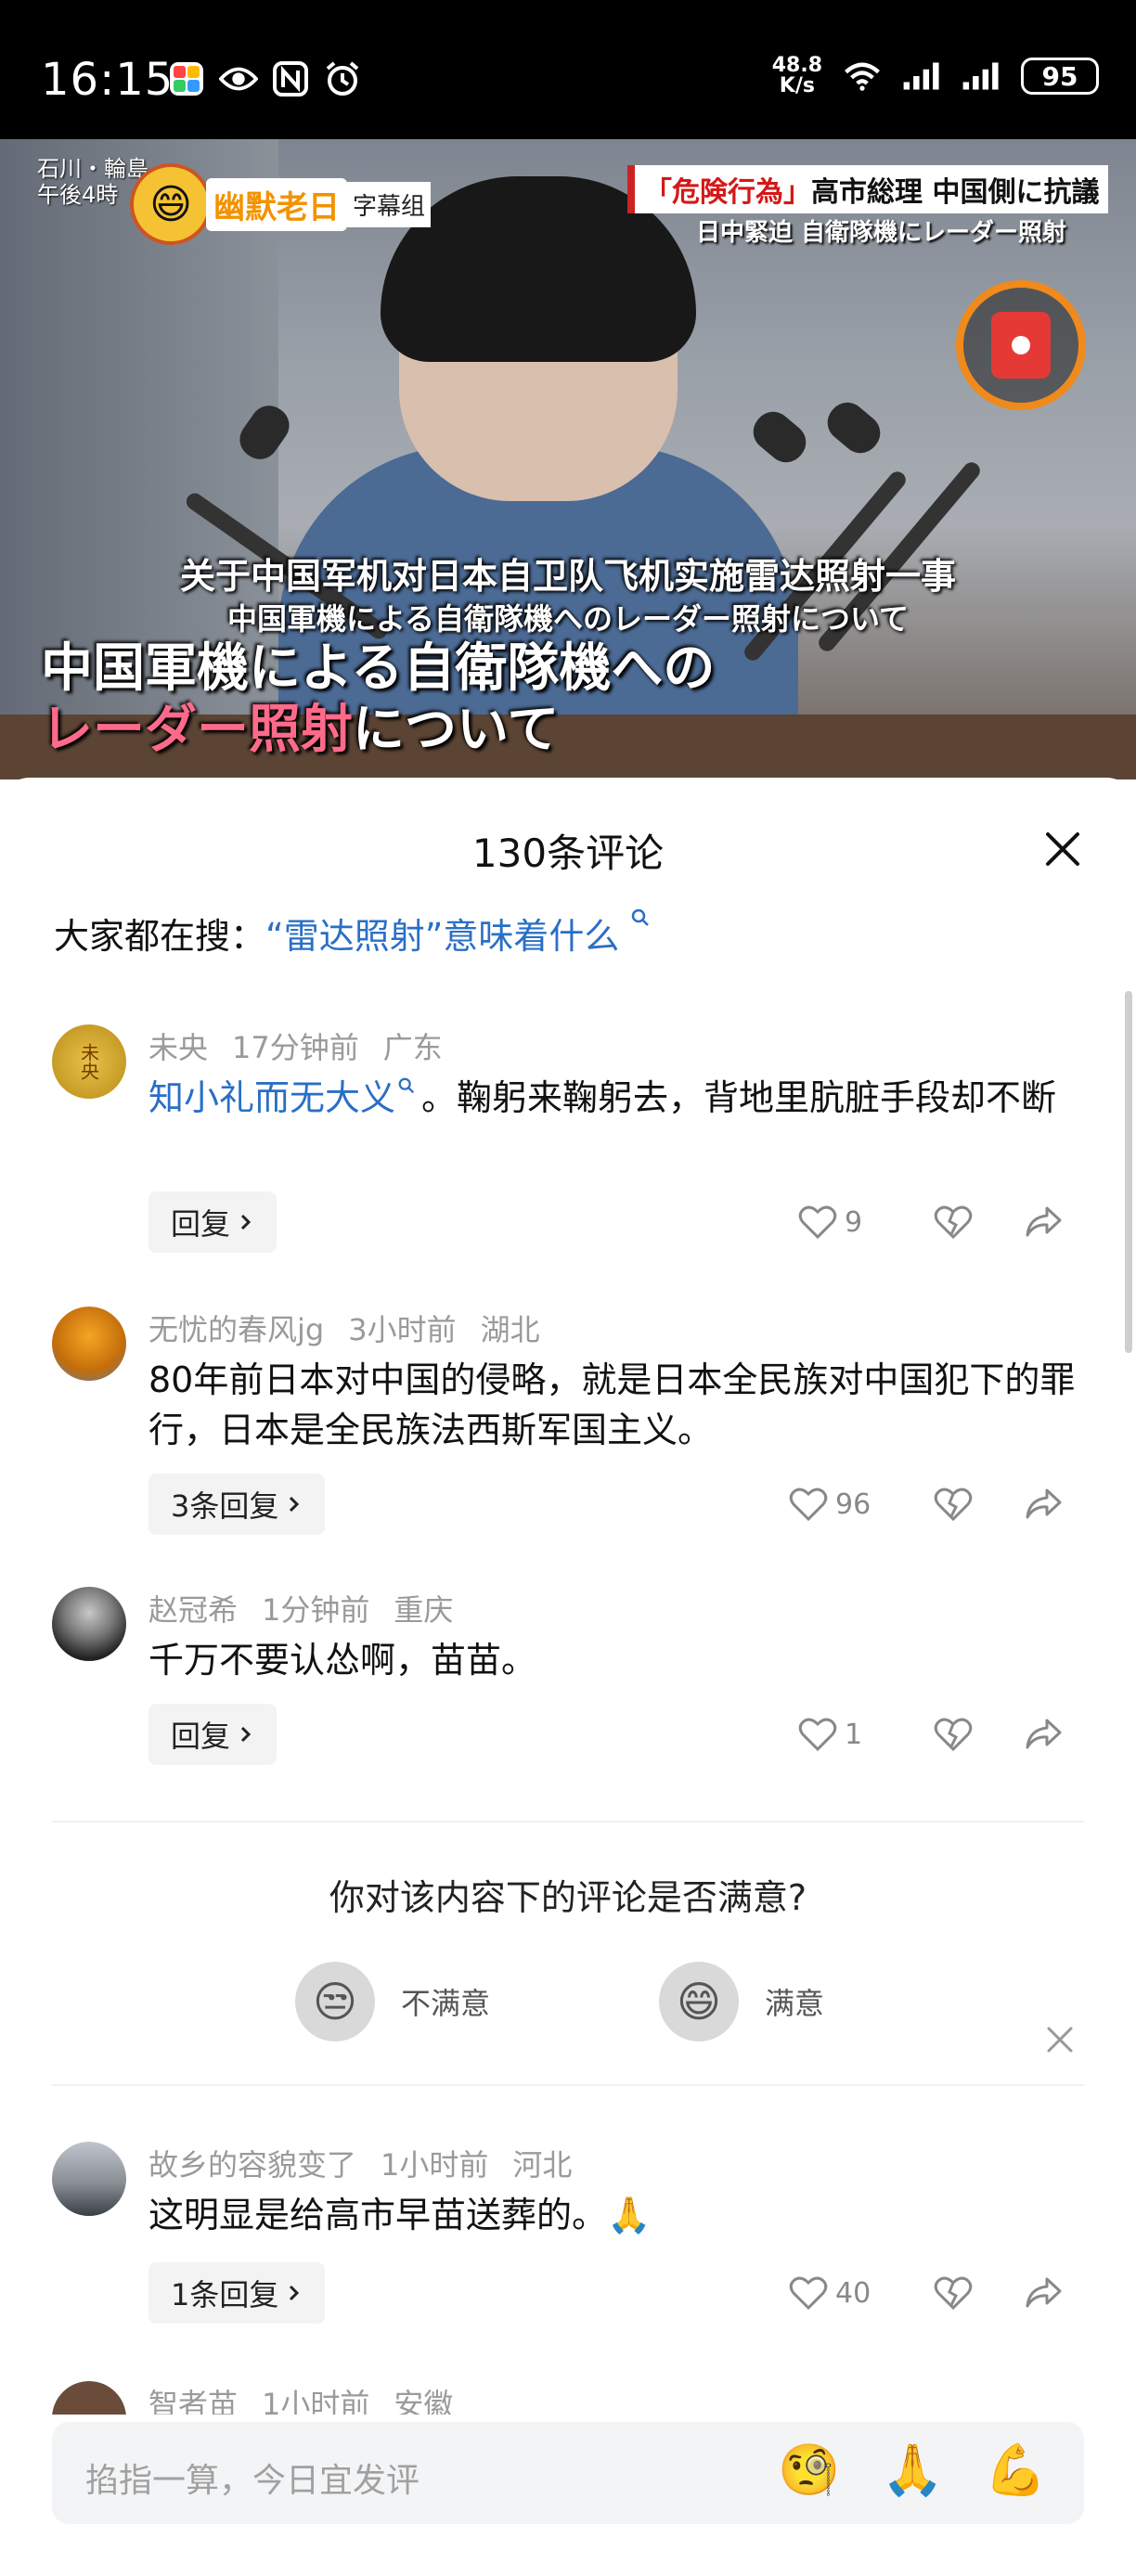 This screenshot has height=2576, width=1136. I want to click on thinking-face-emoji-icon: 🧐, so click(809, 2471).